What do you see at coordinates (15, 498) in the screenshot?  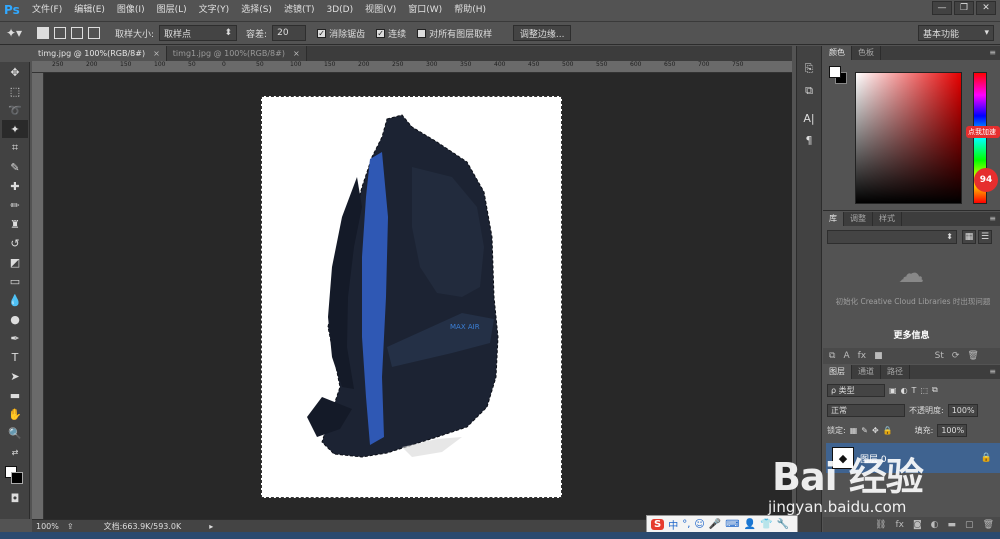 I see `quick-mask-icon: ◘` at bounding box center [15, 498].